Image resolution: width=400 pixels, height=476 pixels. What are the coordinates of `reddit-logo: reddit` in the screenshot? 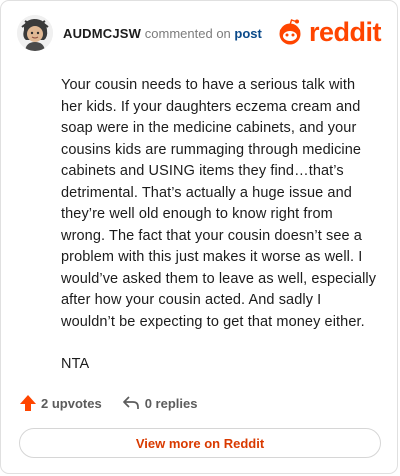 It's located at (328, 32).